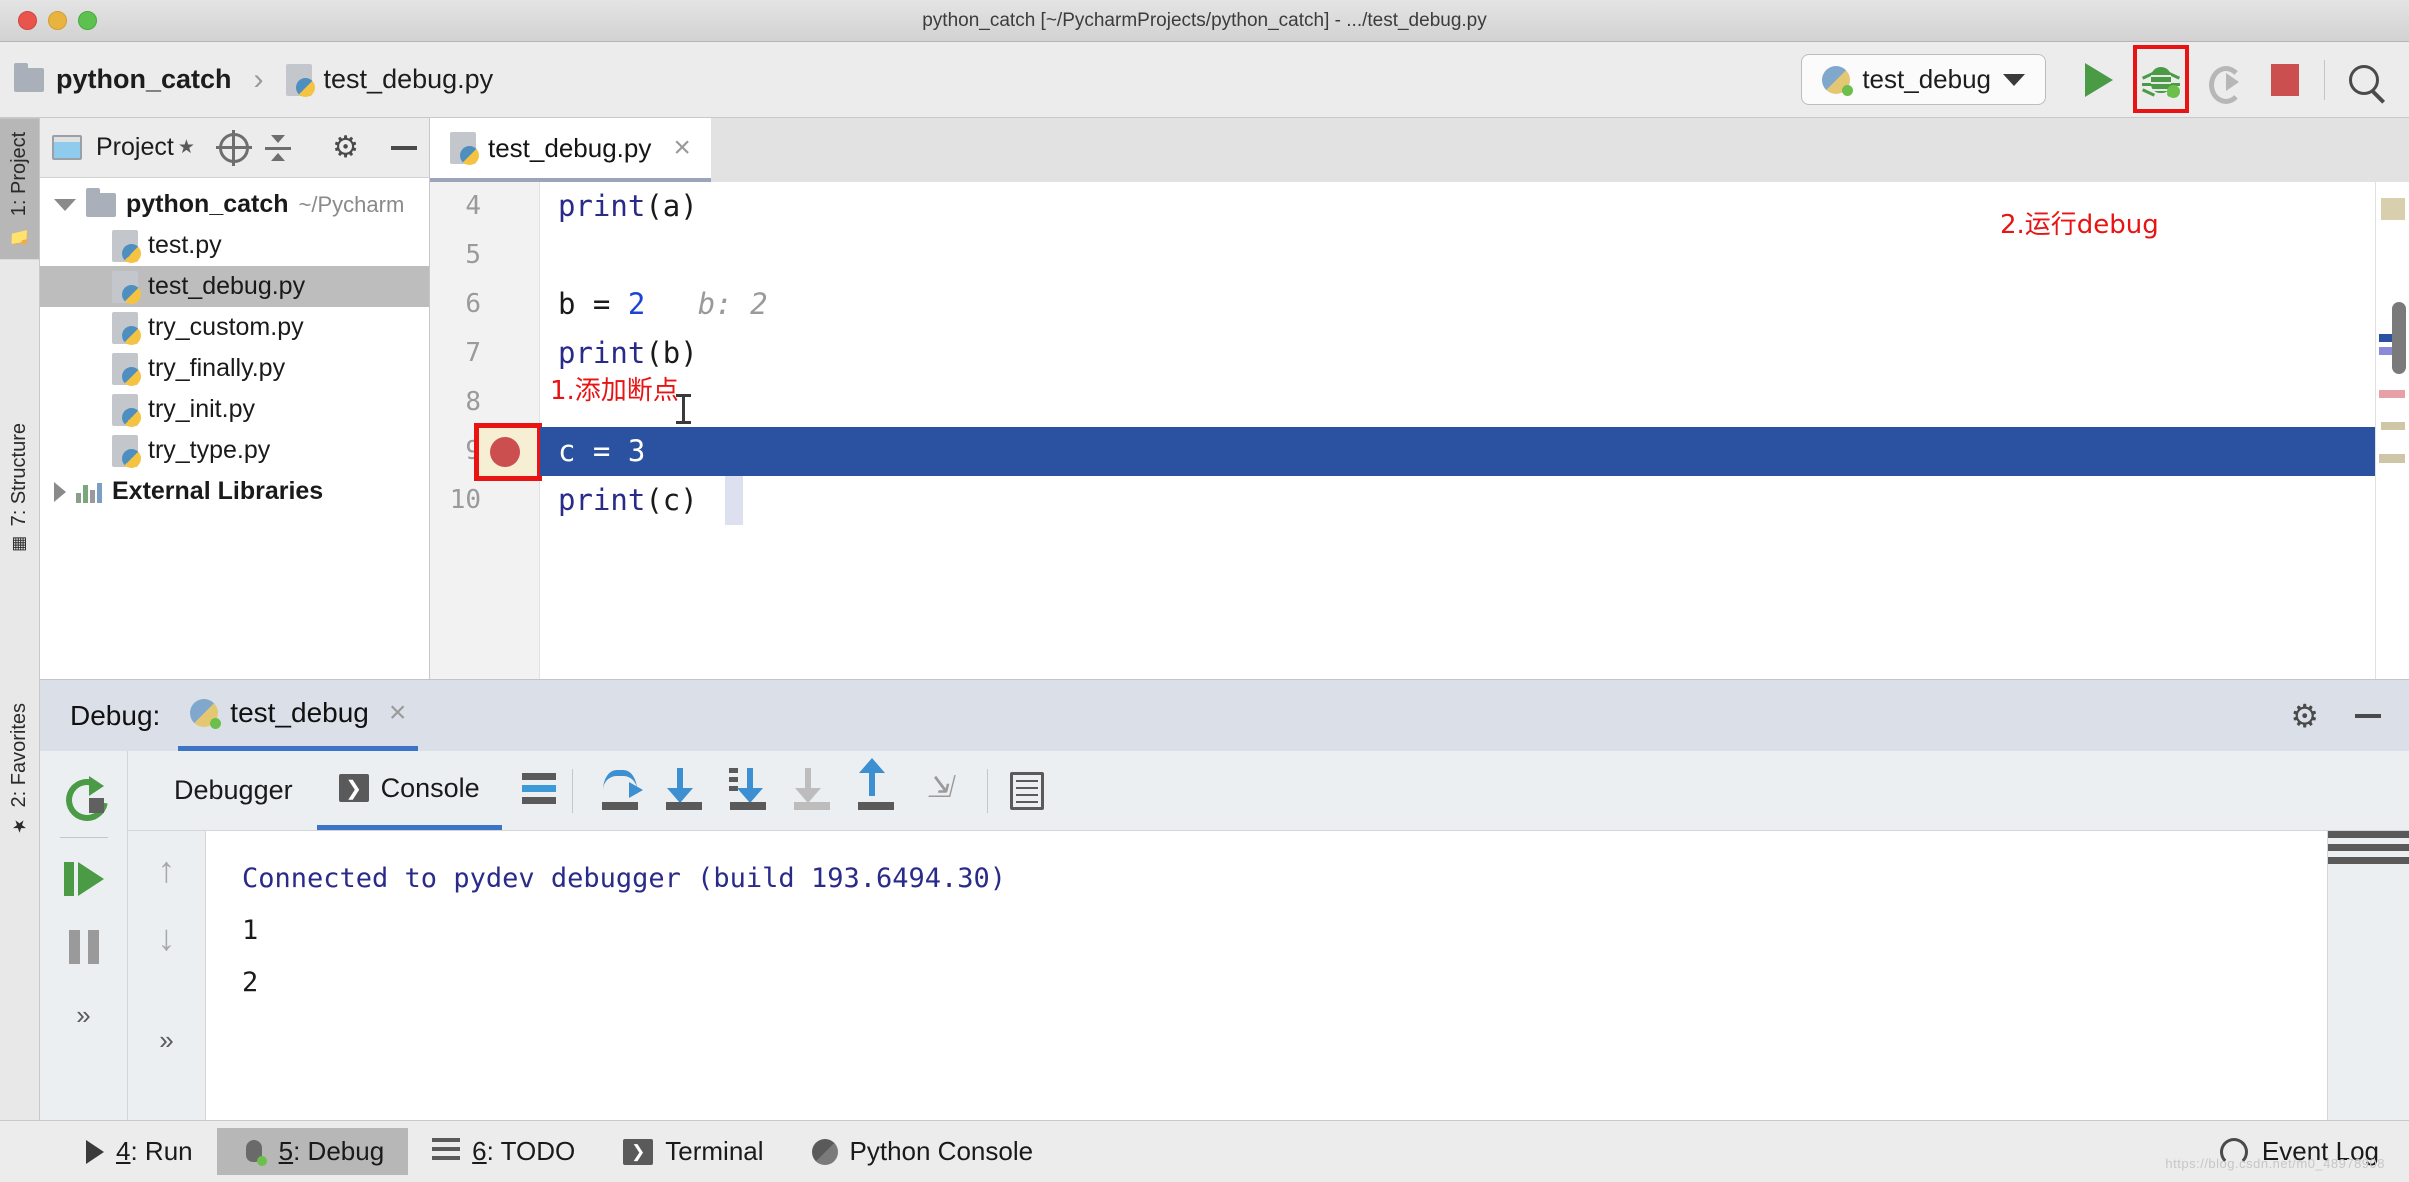 This screenshot has height=1182, width=2409. I want to click on list-icon, so click(446, 1151).